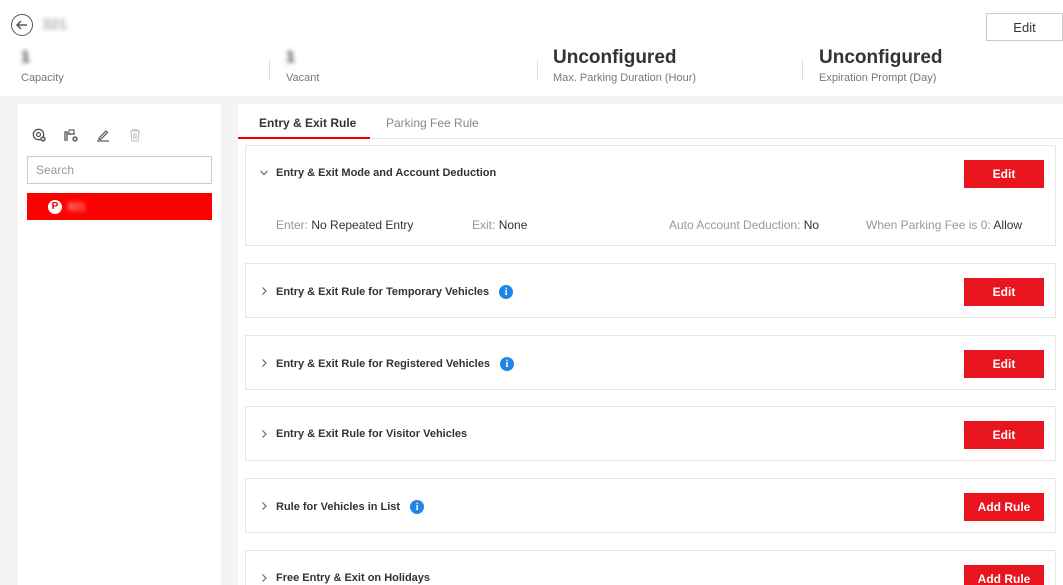  What do you see at coordinates (71, 135) in the screenshot?
I see `add-entrance-icon` at bounding box center [71, 135].